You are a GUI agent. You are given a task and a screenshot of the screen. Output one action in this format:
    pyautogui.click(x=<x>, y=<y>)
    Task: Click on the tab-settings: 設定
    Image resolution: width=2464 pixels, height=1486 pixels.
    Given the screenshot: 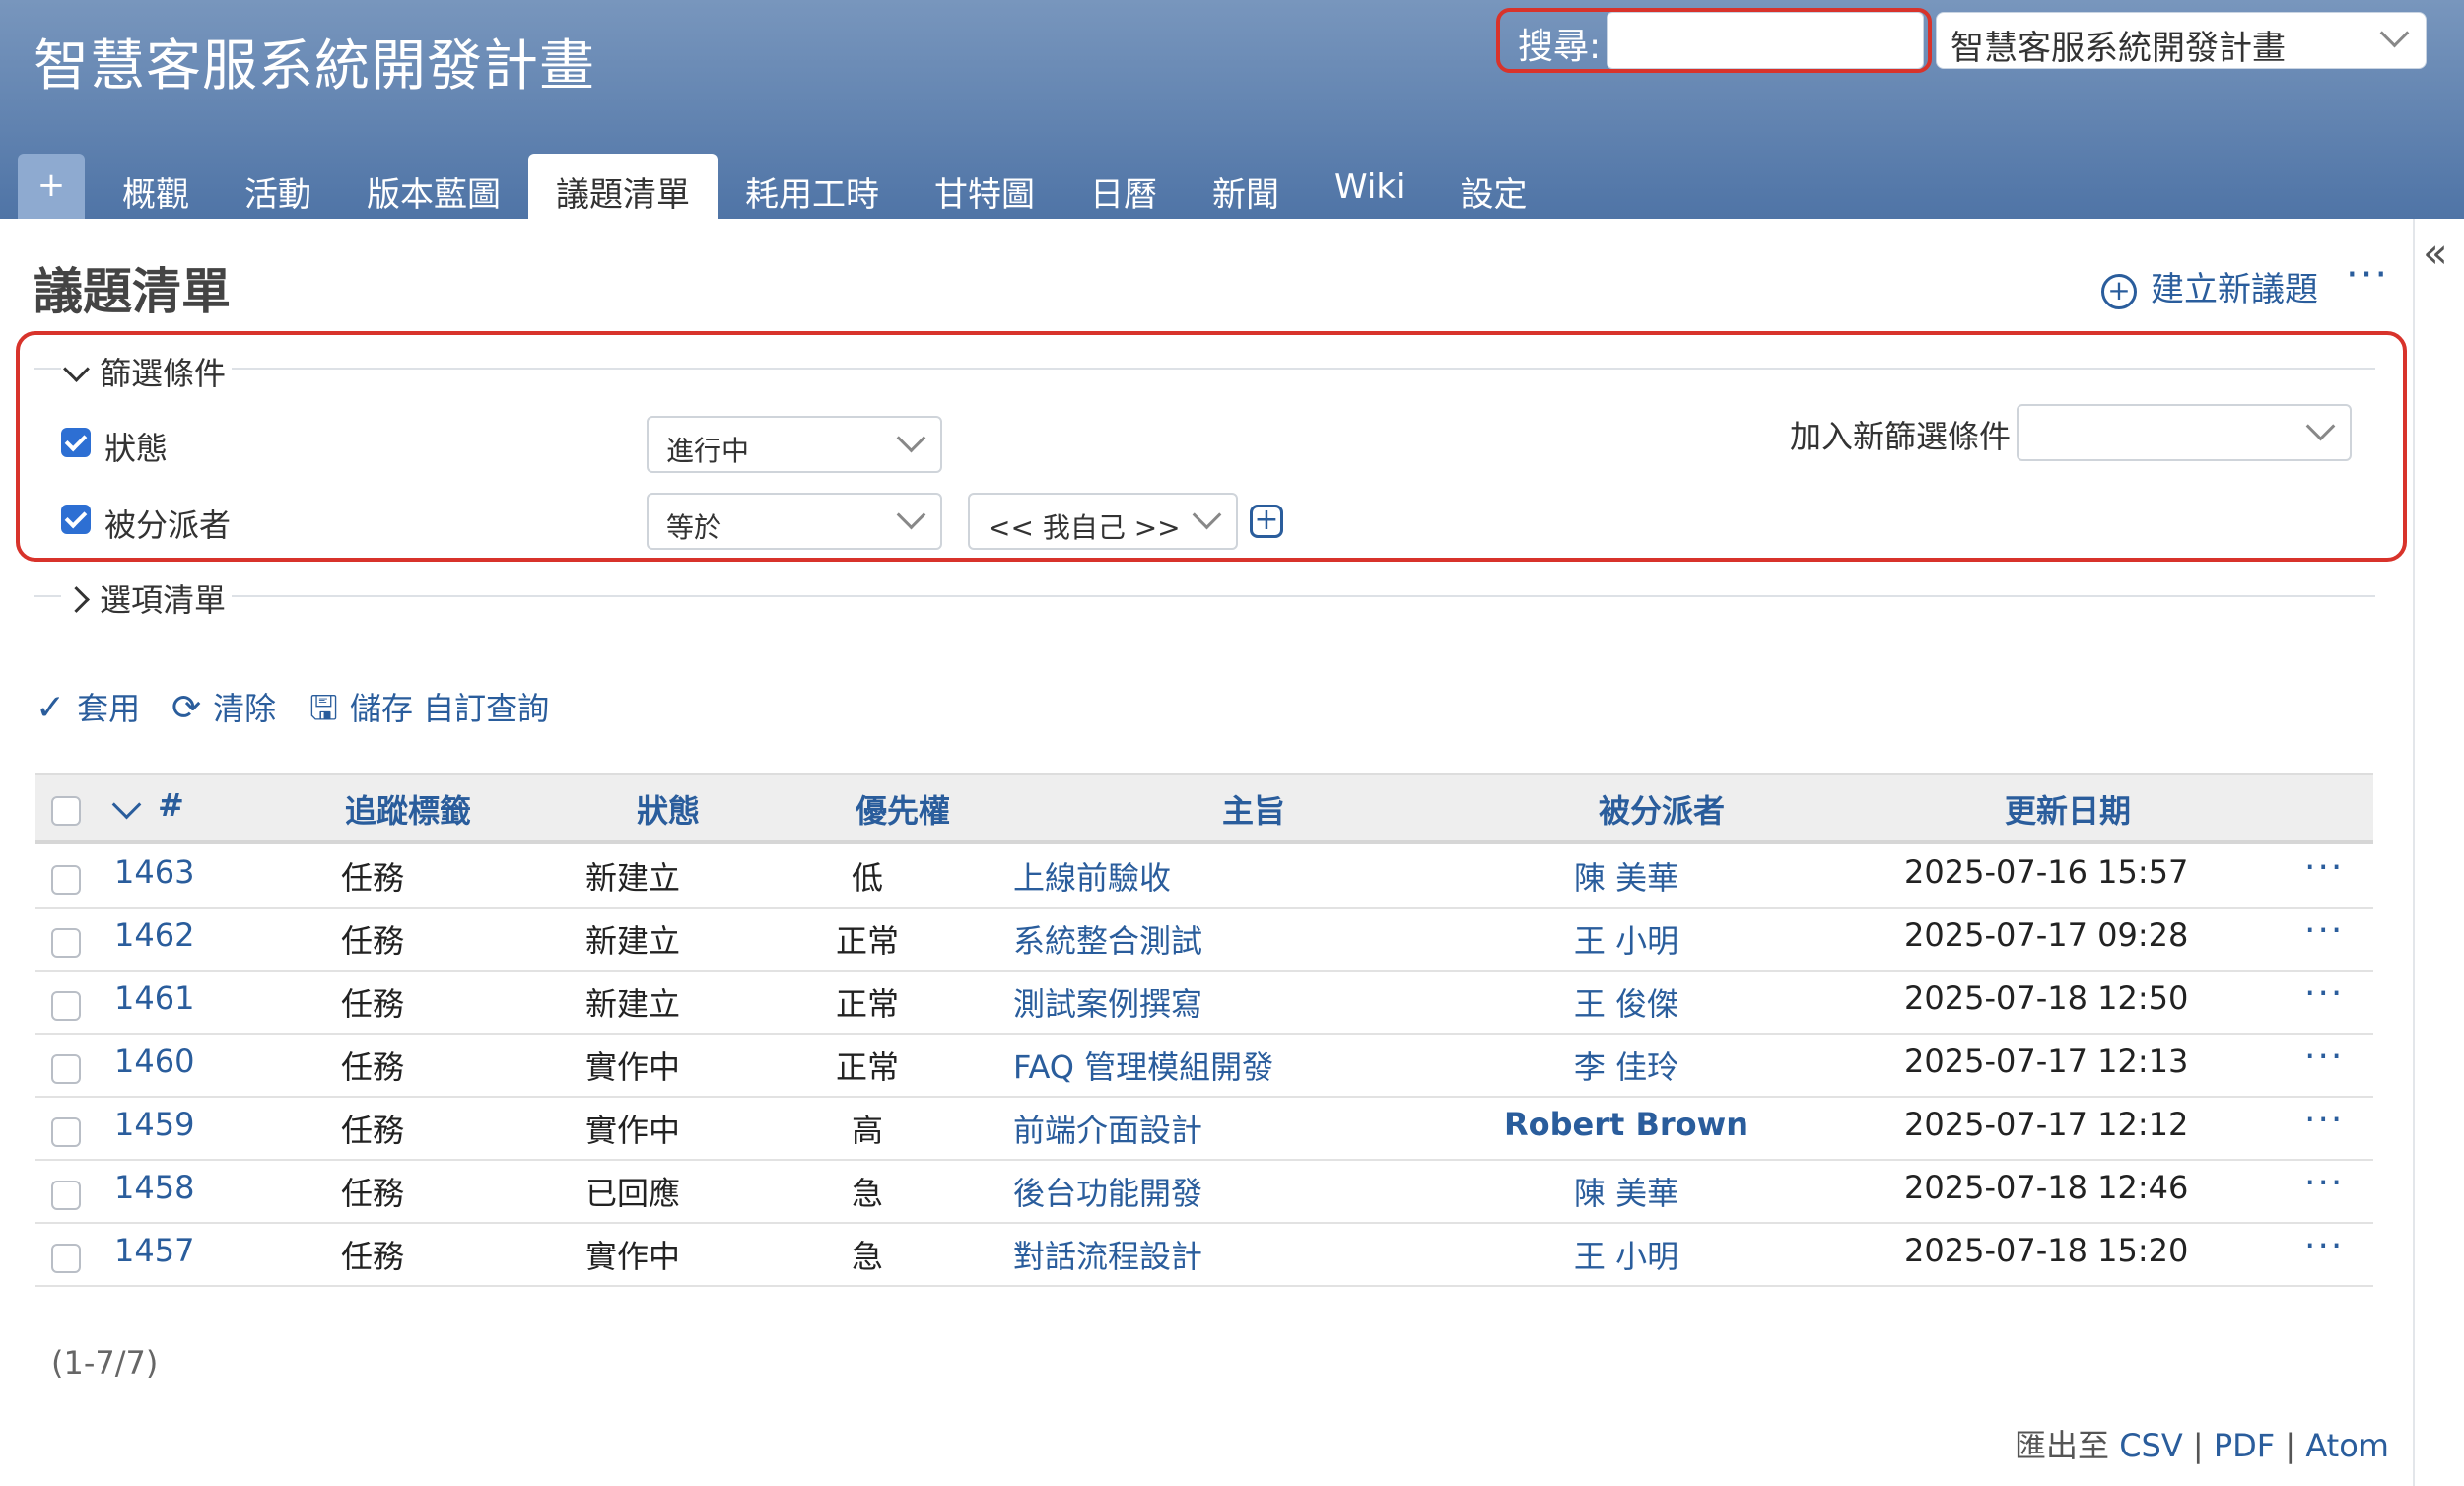 What is the action you would take?
    pyautogui.click(x=1493, y=186)
    